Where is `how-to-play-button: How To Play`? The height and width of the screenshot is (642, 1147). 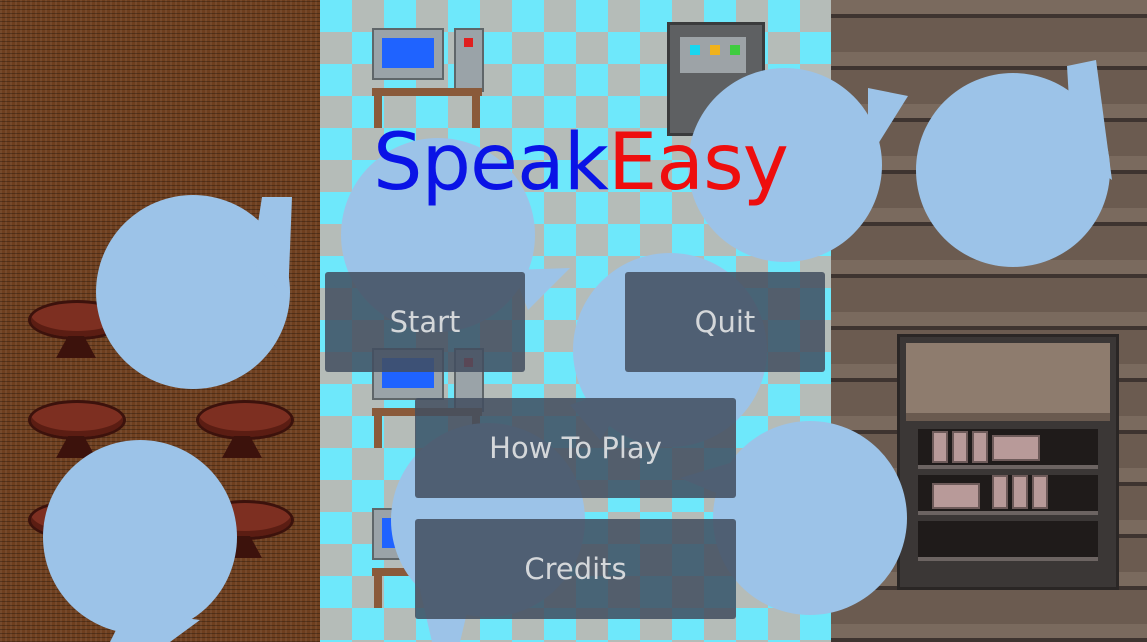
how-to-play-button: How To Play is located at coordinates (575, 448).